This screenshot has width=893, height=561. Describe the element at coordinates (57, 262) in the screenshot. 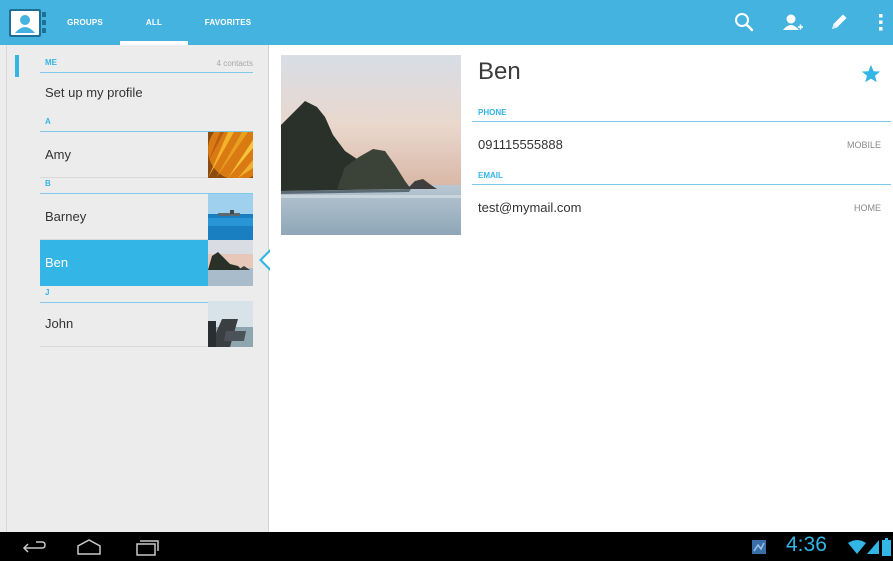

I see `contact-name: Ben` at that location.